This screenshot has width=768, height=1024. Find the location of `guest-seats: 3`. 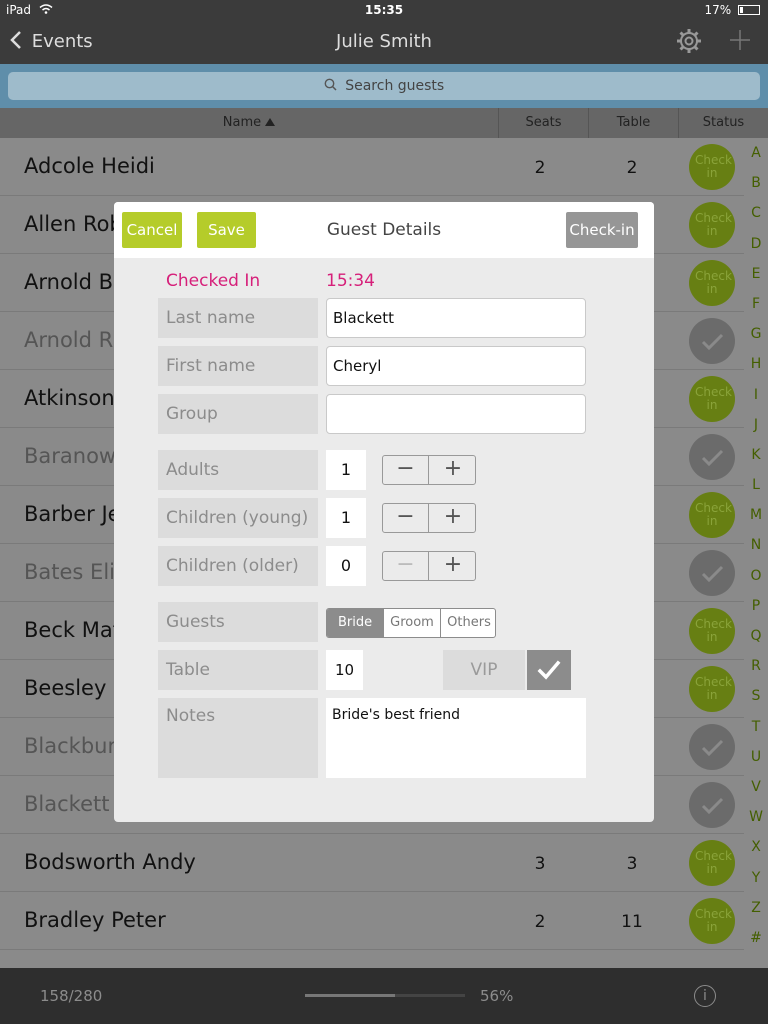

guest-seats: 3 is located at coordinates (540, 864).